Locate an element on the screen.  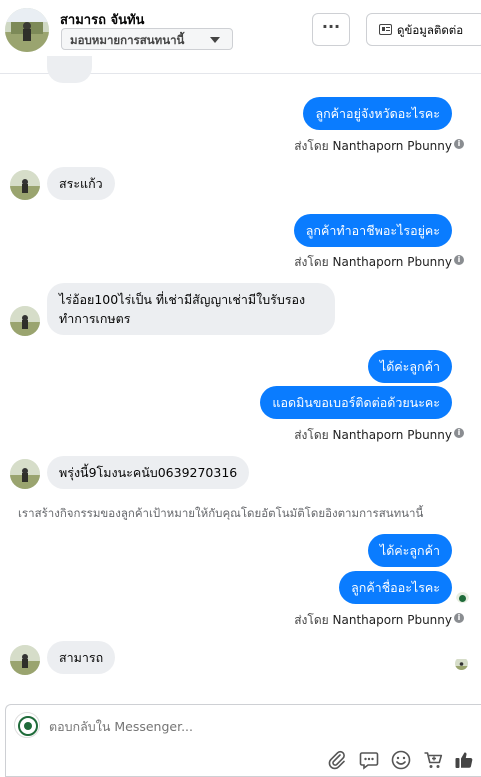
assign-conversation-label: มอบหมายการสนทนานี้ is located at coordinates (127, 40).